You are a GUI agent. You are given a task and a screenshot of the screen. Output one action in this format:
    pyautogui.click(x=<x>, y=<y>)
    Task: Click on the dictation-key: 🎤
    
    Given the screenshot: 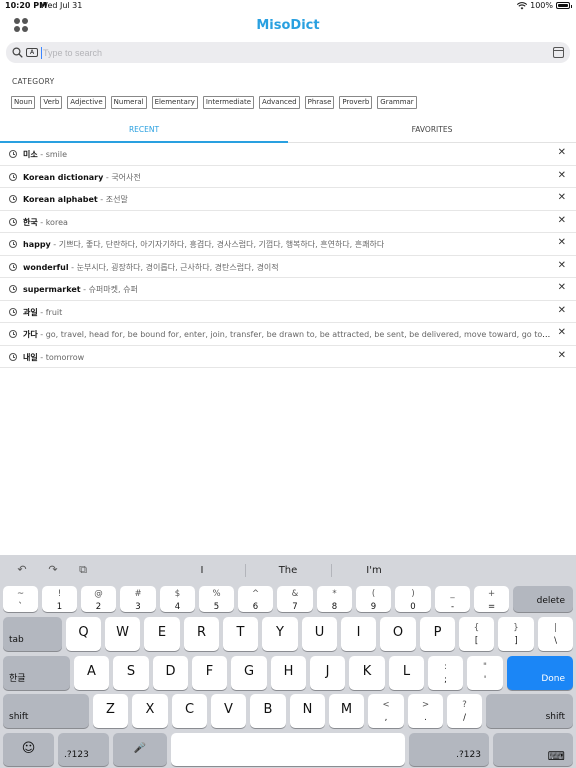 What is the action you would take?
    pyautogui.click(x=140, y=749)
    